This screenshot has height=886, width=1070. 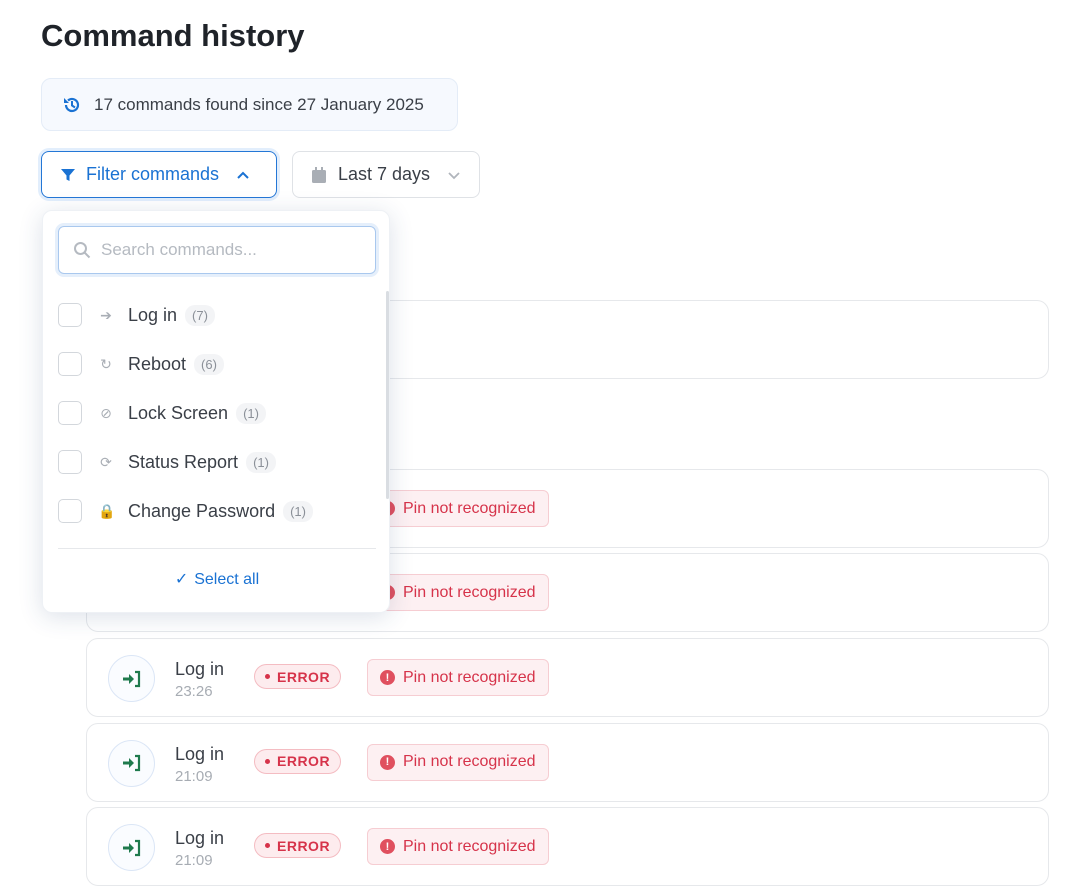 I want to click on filter-commands-button: Filter commands, so click(x=159, y=174).